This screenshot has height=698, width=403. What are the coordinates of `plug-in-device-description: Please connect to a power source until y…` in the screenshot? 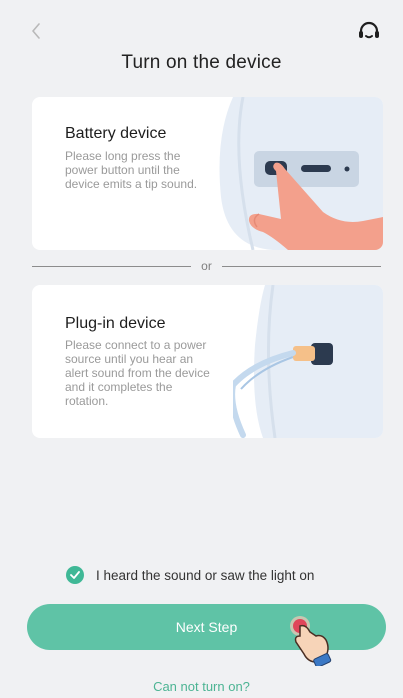 It's located at (137, 373).